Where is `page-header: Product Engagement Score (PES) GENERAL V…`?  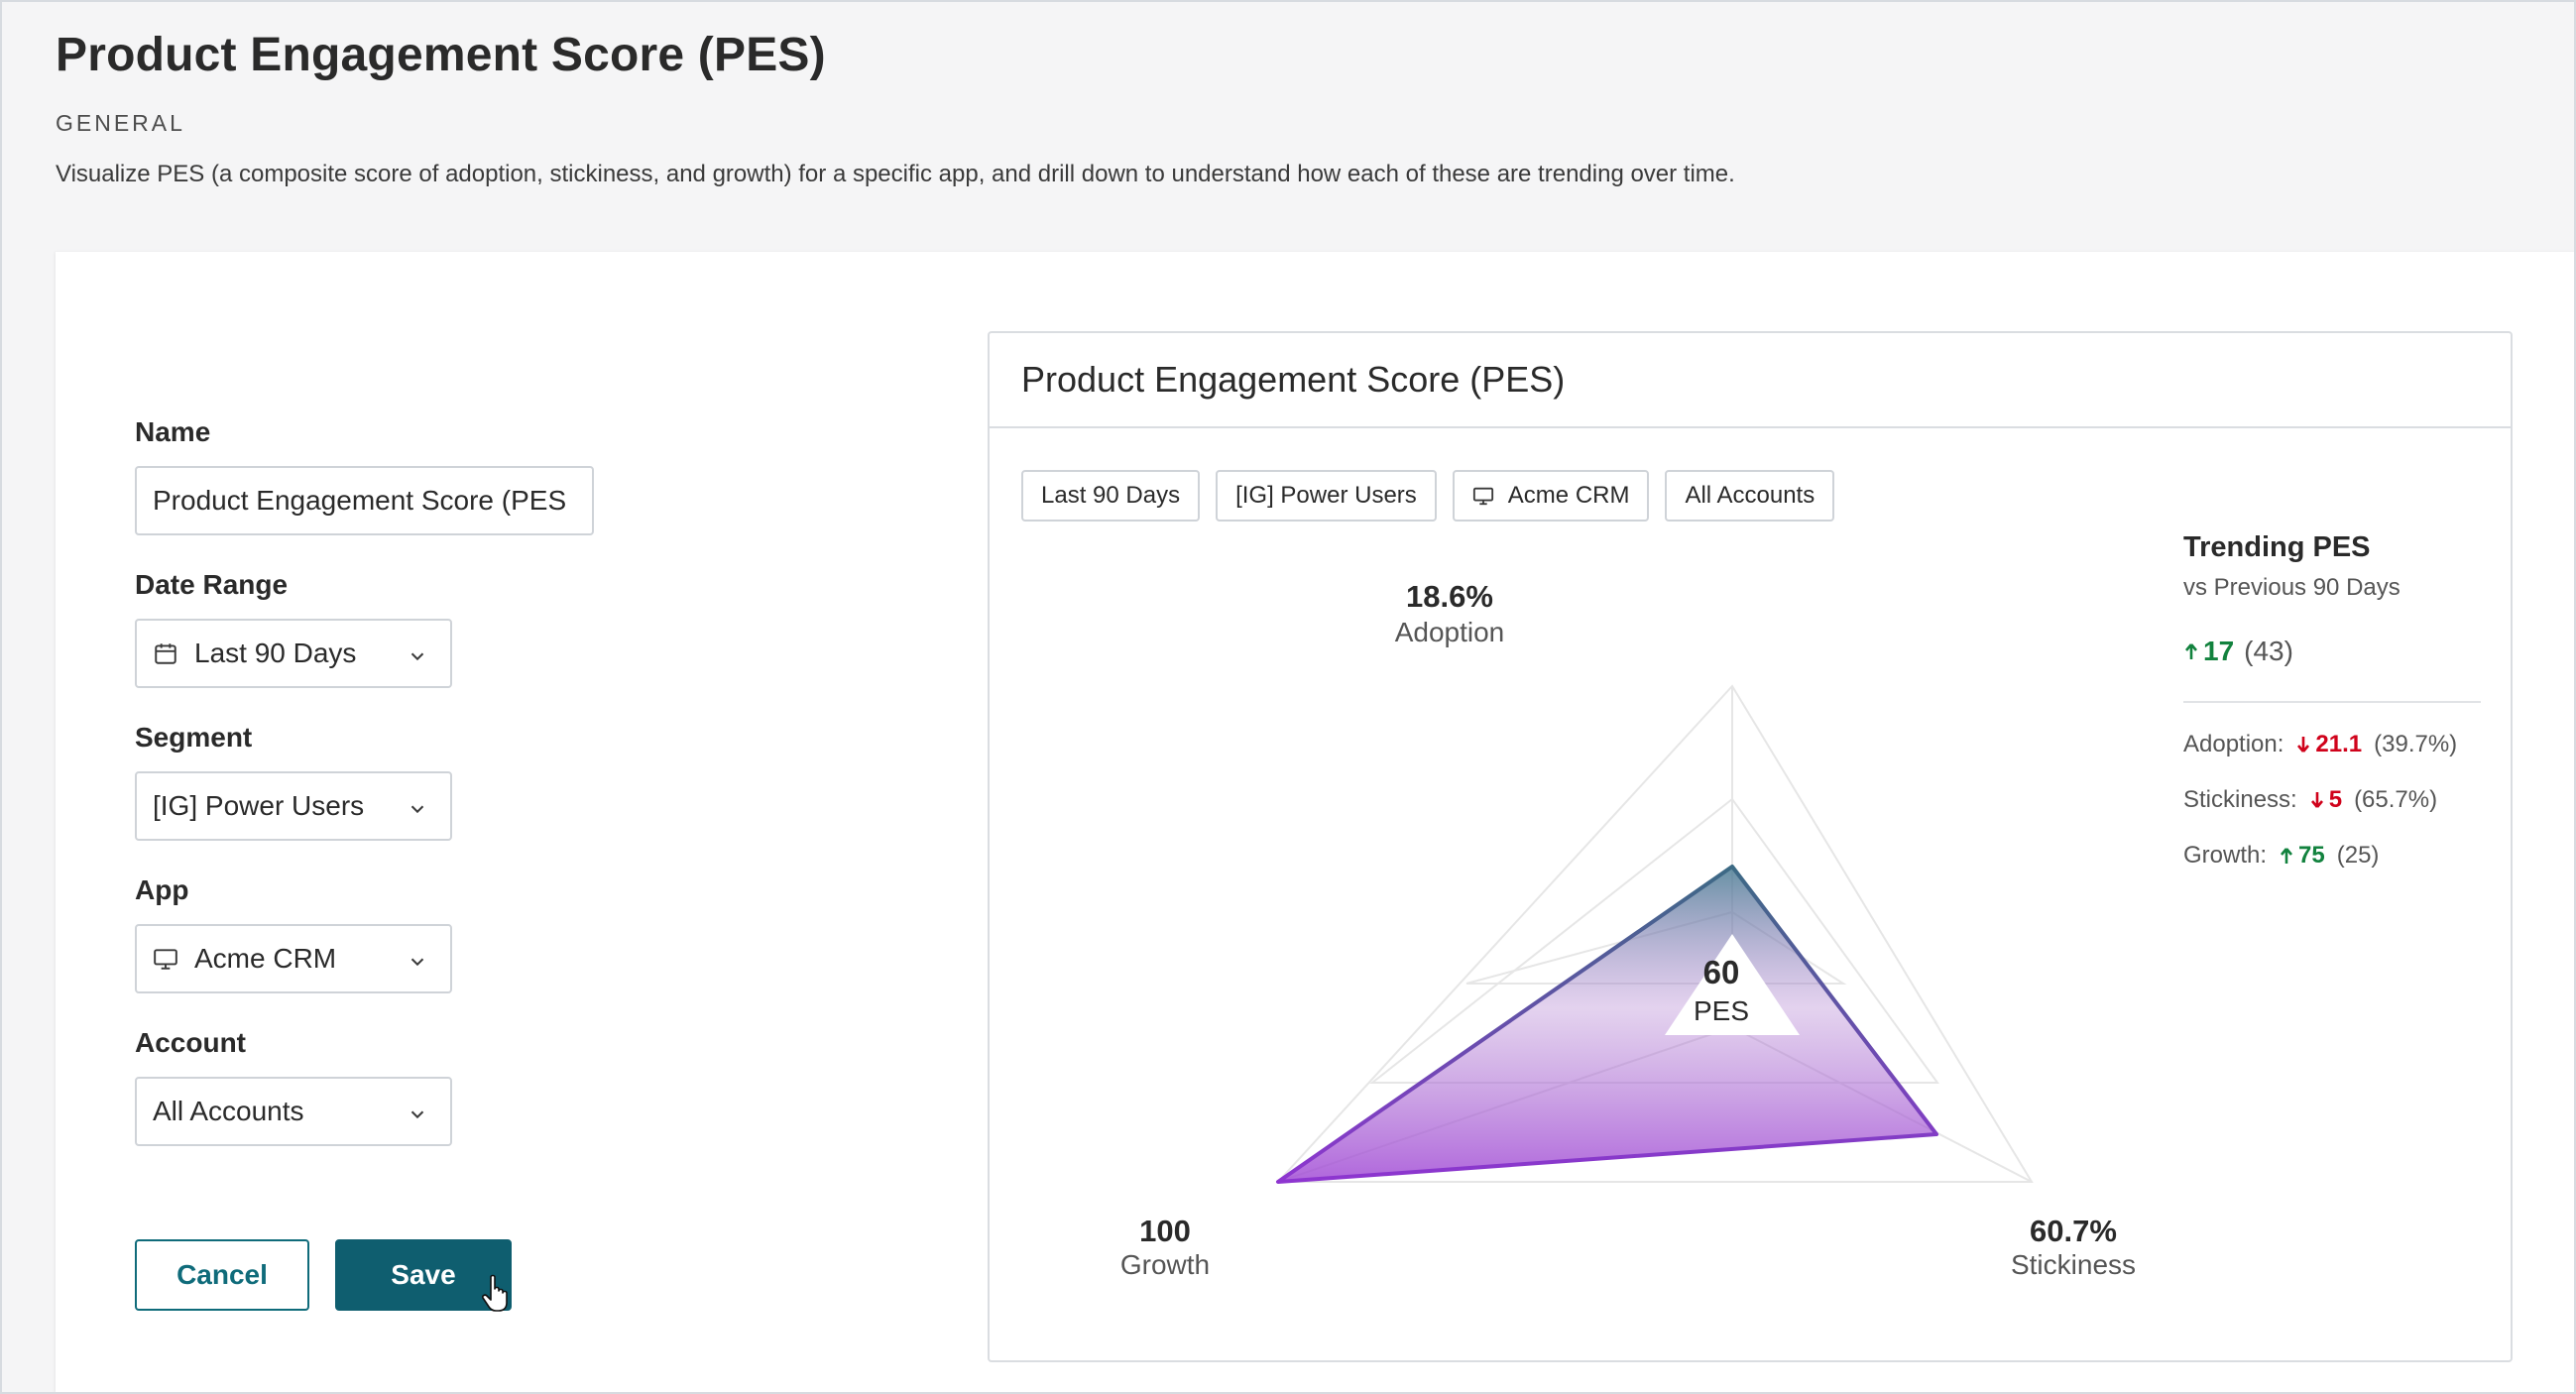 page-header: Product Engagement Score (PES) GENERAL V… is located at coordinates (1288, 108).